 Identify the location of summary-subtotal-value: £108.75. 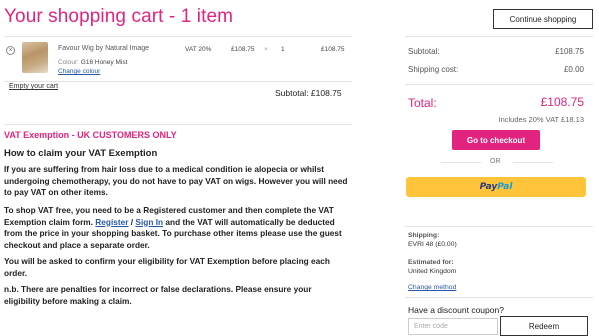
(569, 51).